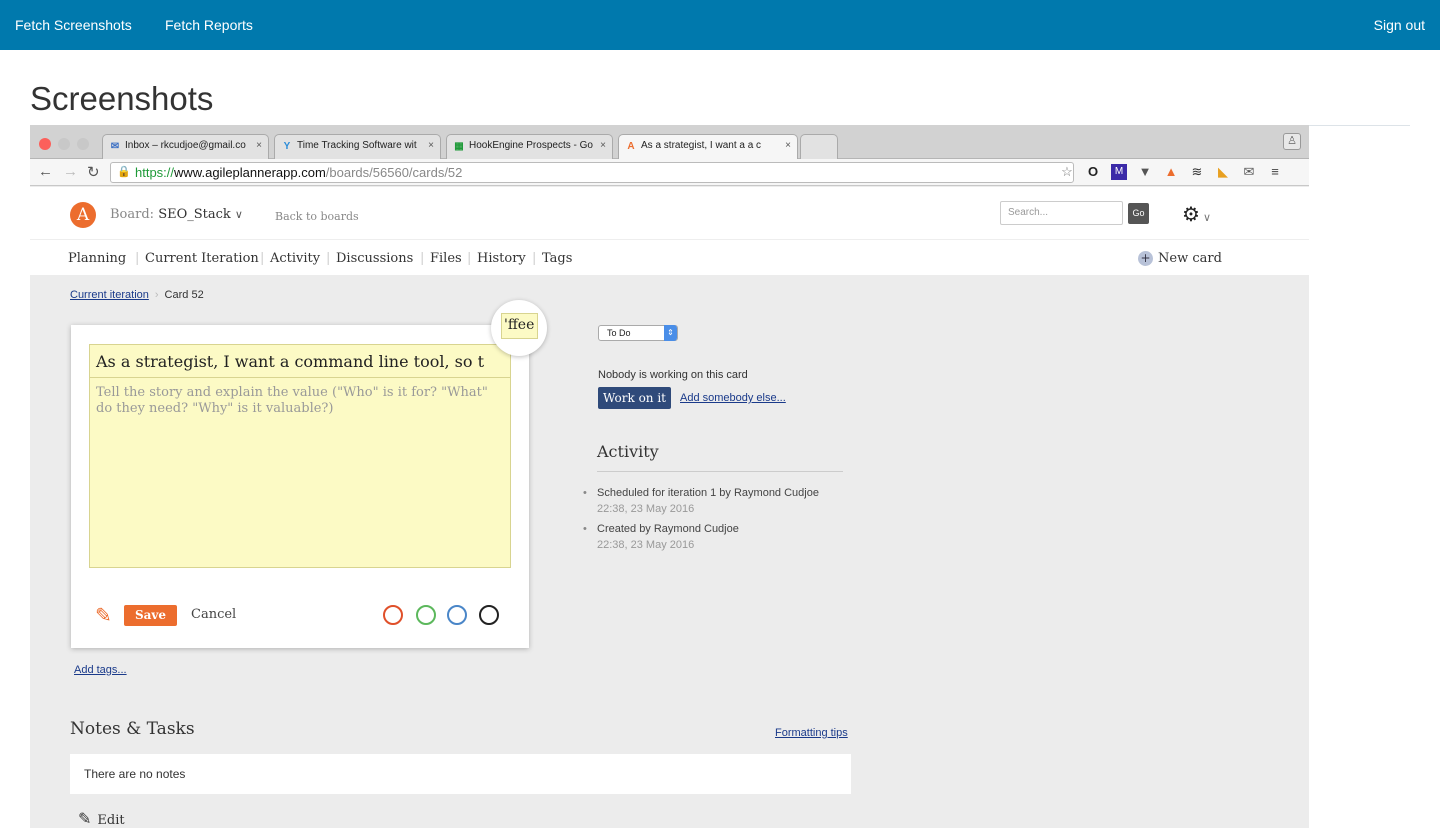 This screenshot has height=828, width=1440. I want to click on new-card-button: + New card, so click(1180, 258).